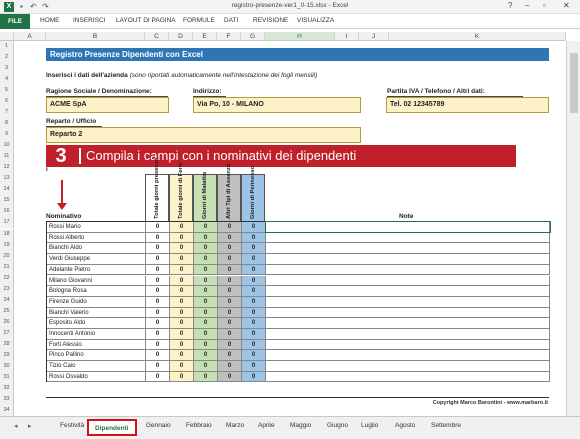 The image size is (580, 439). Describe the element at coordinates (107, 105) in the screenshot. I see `ragione-sociale-field: ACME SpA` at that location.